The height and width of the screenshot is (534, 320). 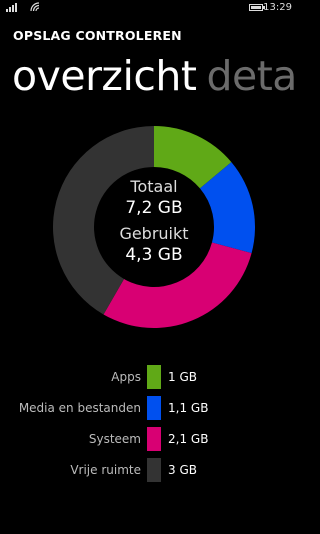 I want to click on signal-icon, so click(x=13, y=7).